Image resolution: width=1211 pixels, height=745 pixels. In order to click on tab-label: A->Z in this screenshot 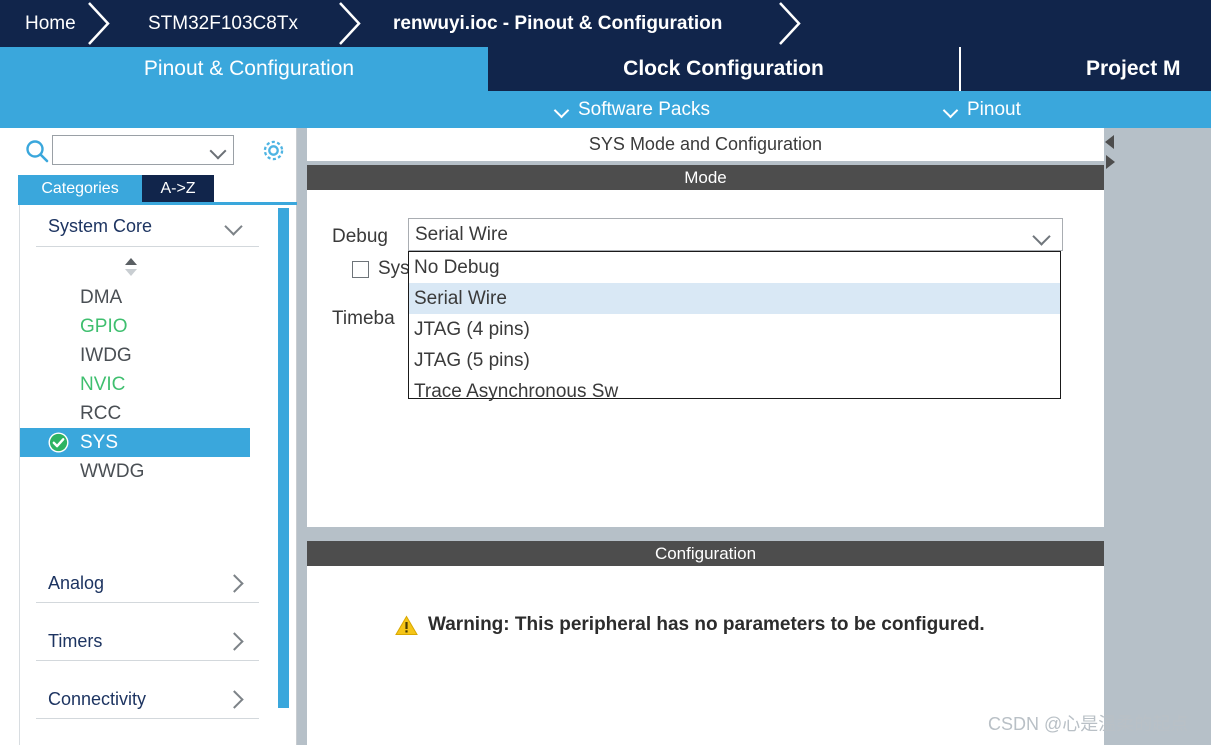, I will do `click(178, 188)`.